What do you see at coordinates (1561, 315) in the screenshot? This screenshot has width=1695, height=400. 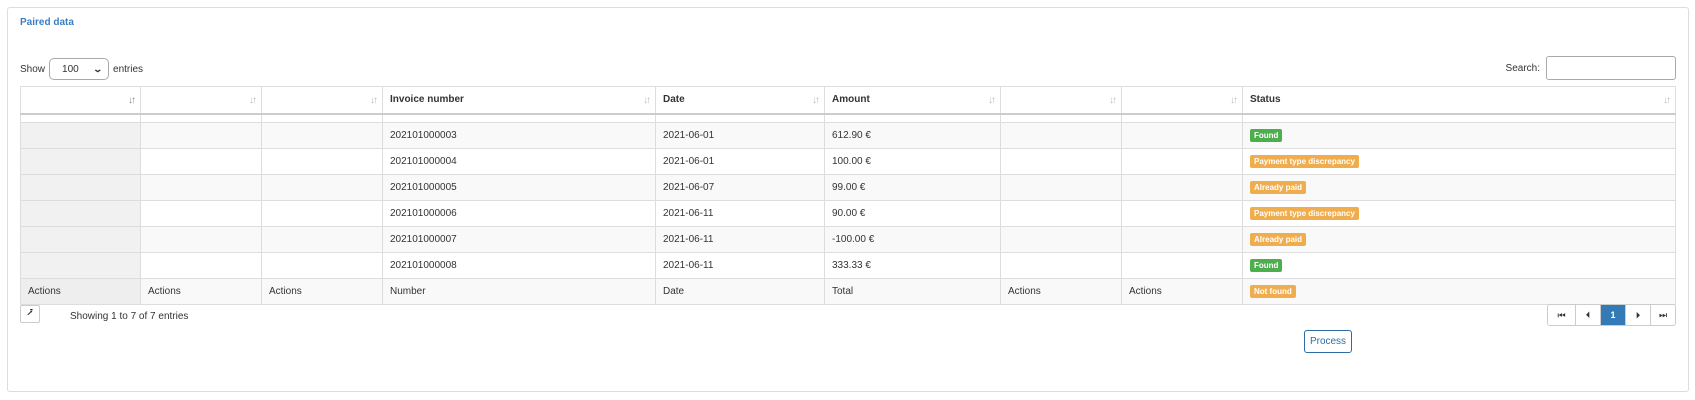 I see `first-page-button: ⏮` at bounding box center [1561, 315].